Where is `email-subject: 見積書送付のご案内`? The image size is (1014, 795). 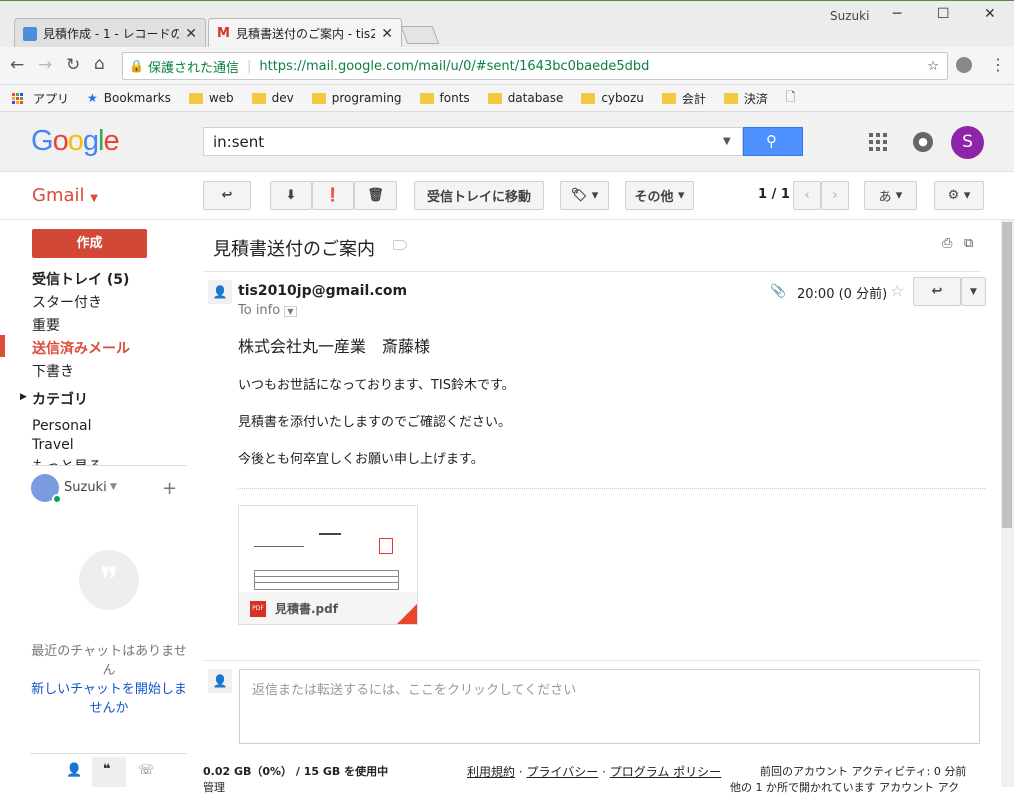 email-subject: 見積書送付のご案内 is located at coordinates (294, 249).